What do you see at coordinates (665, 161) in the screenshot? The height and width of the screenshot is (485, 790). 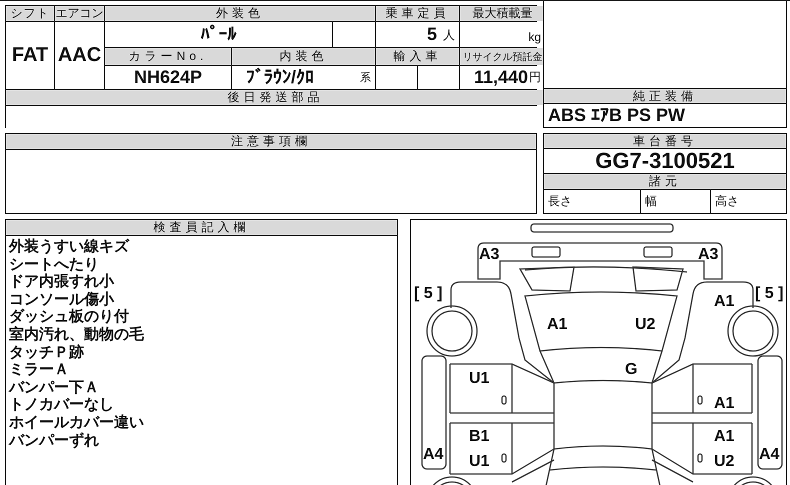 I see `field-value: GG7-3100521` at bounding box center [665, 161].